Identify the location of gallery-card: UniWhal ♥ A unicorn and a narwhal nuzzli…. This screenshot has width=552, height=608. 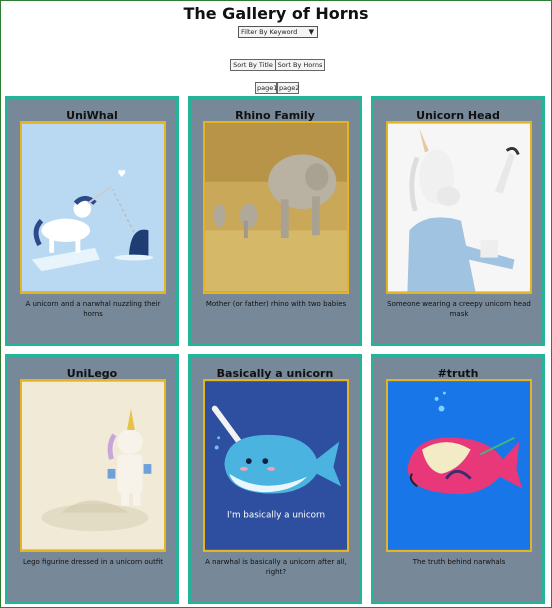
(92, 221).